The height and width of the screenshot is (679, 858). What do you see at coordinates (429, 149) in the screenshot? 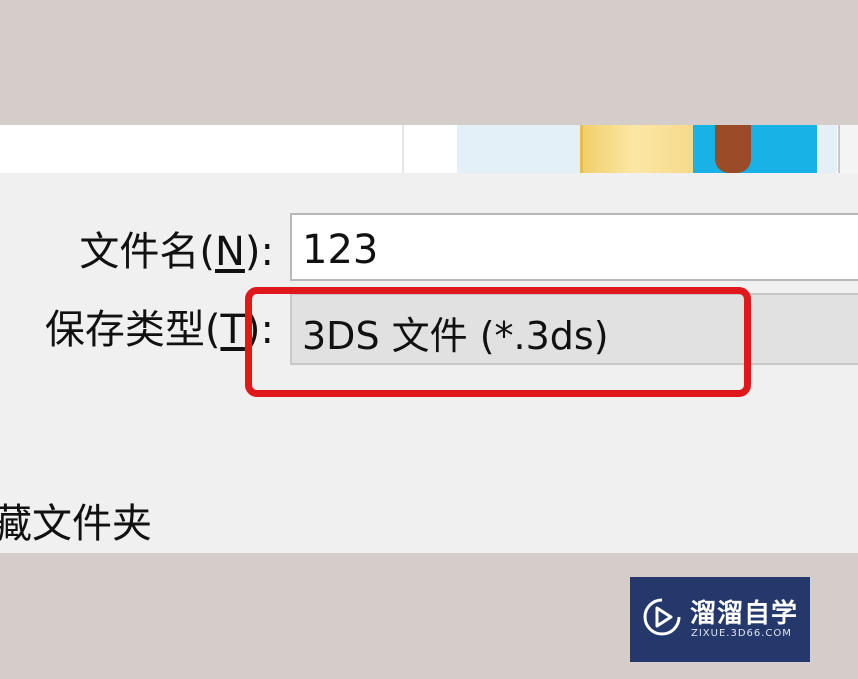
I see `file-list-strip` at bounding box center [429, 149].